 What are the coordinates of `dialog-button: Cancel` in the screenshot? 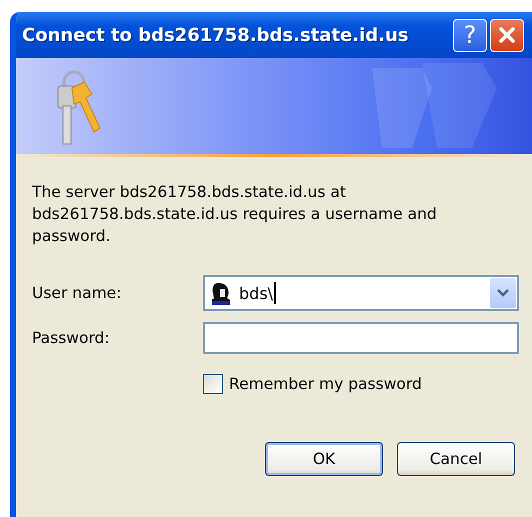 It's located at (456, 459).